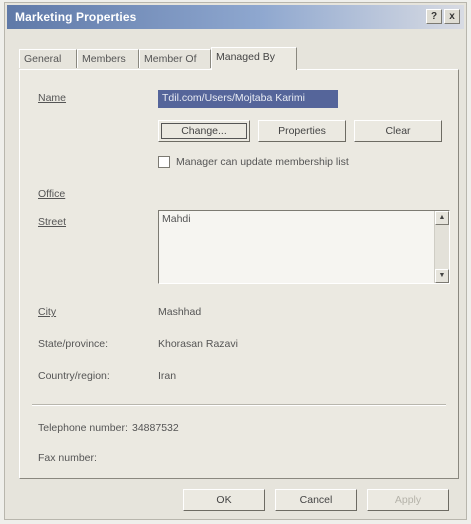  Describe the element at coordinates (248, 99) in the screenshot. I see `name-field: Tdil.com/Users/Mojtaba Karimi` at that location.